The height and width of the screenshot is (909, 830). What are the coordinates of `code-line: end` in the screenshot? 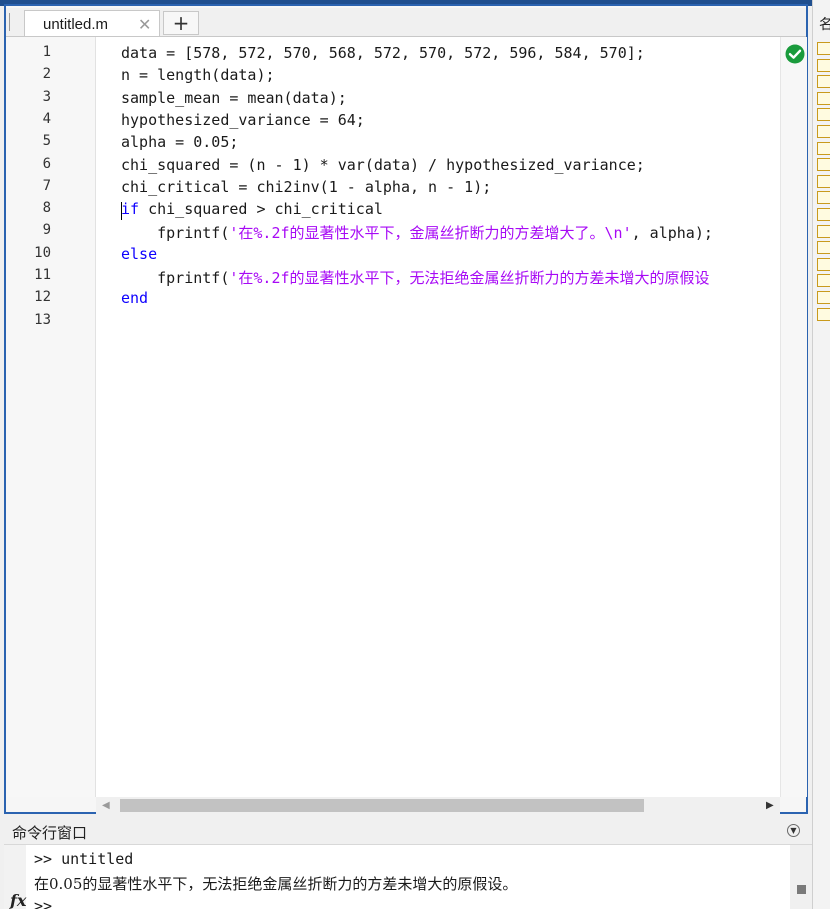 It's located at (134, 298).